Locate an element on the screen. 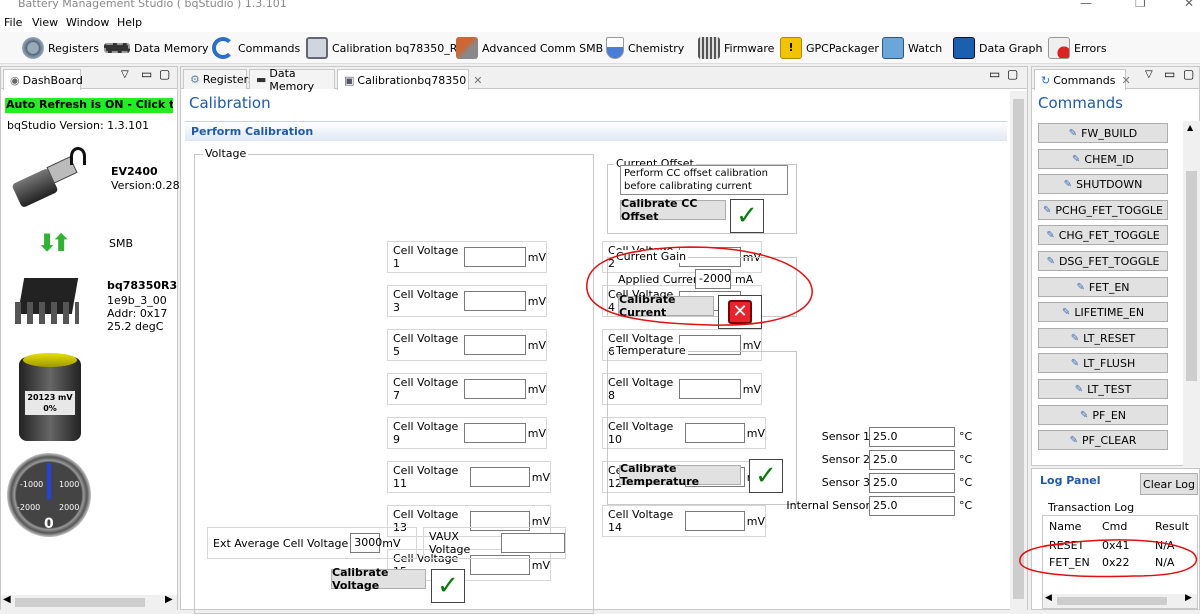  toolbar-gpcpackager-button: ! GPCPackager is located at coordinates (829, 48).